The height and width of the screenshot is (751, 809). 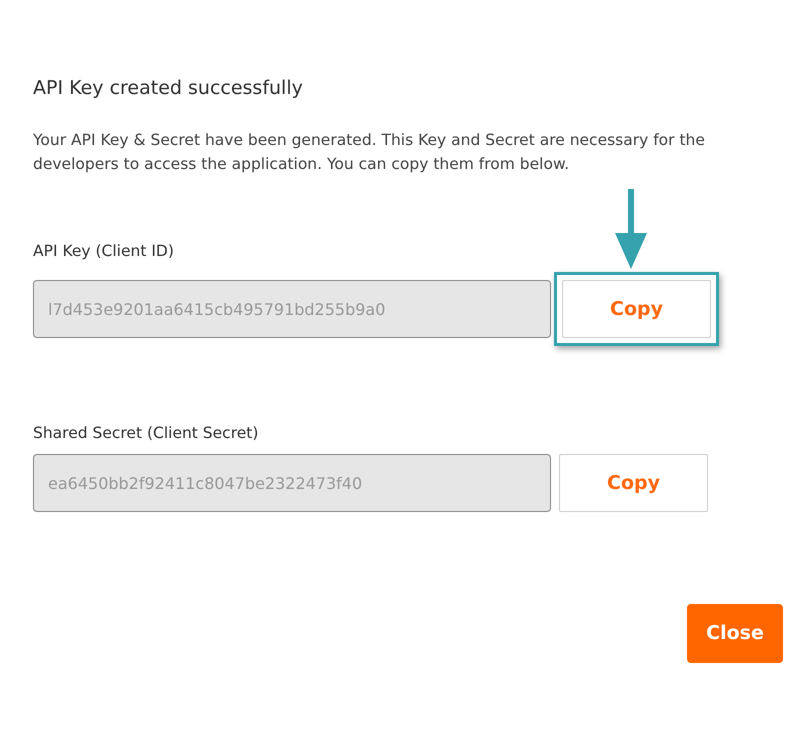 I want to click on message-text: Your API Key & Secret have been generated. This Key and Secret are necessary for the developers to access the application. You can copy them from below., so click(x=369, y=152).